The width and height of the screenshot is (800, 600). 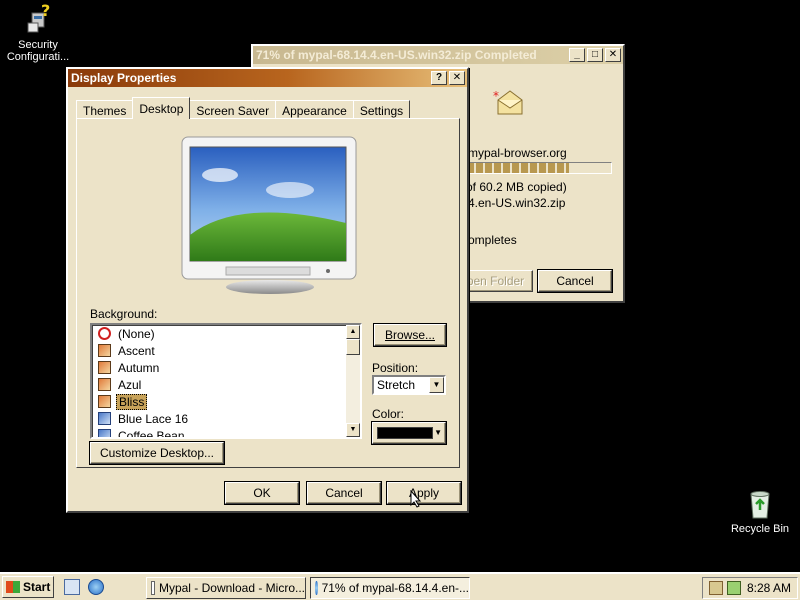 I want to click on list-item: Ascent, so click(x=226, y=350).